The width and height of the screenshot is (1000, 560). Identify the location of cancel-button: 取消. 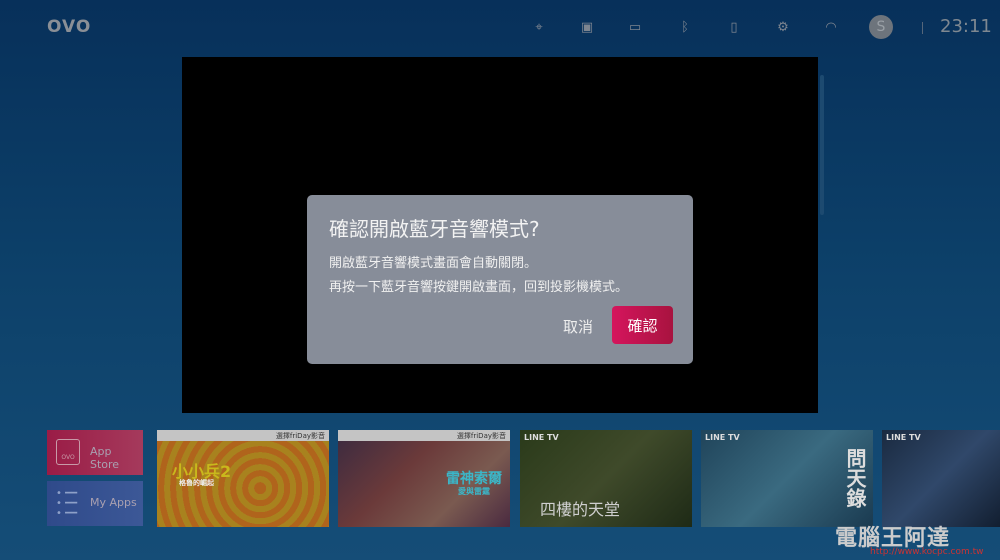
(578, 326).